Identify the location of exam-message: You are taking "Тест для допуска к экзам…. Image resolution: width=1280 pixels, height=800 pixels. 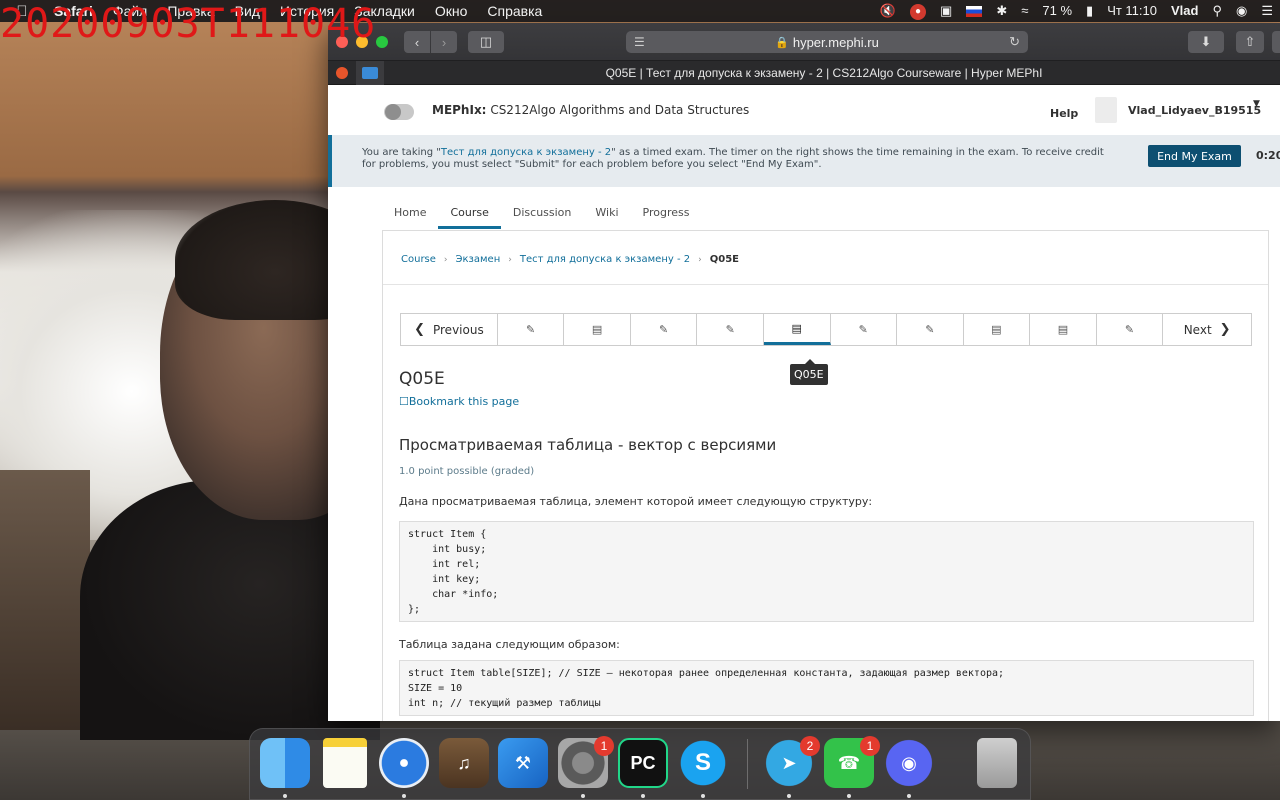
(737, 159).